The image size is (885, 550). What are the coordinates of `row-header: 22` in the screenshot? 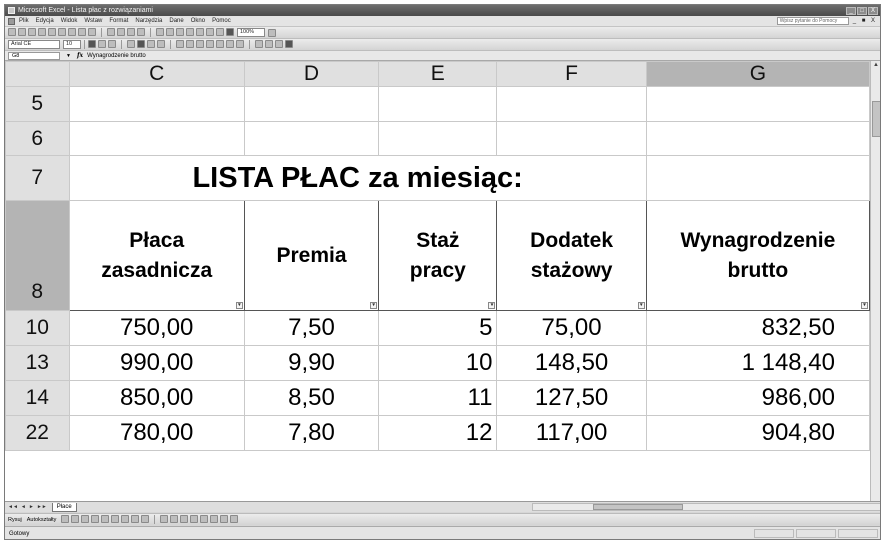 It's located at (37, 433).